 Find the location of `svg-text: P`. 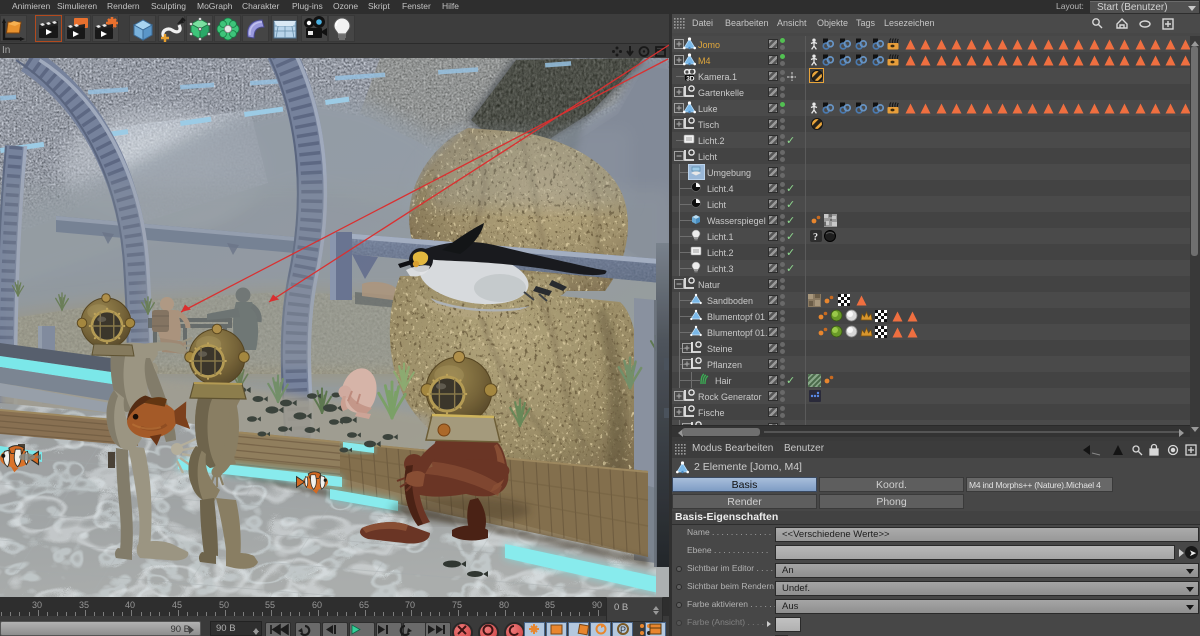

svg-text: P is located at coordinates (623, 630).